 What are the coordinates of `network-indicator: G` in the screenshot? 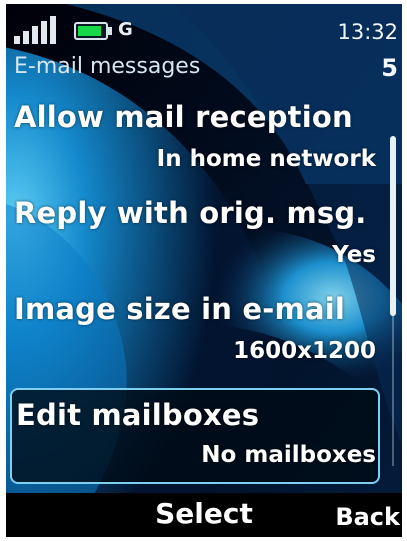 It's located at (125, 29).